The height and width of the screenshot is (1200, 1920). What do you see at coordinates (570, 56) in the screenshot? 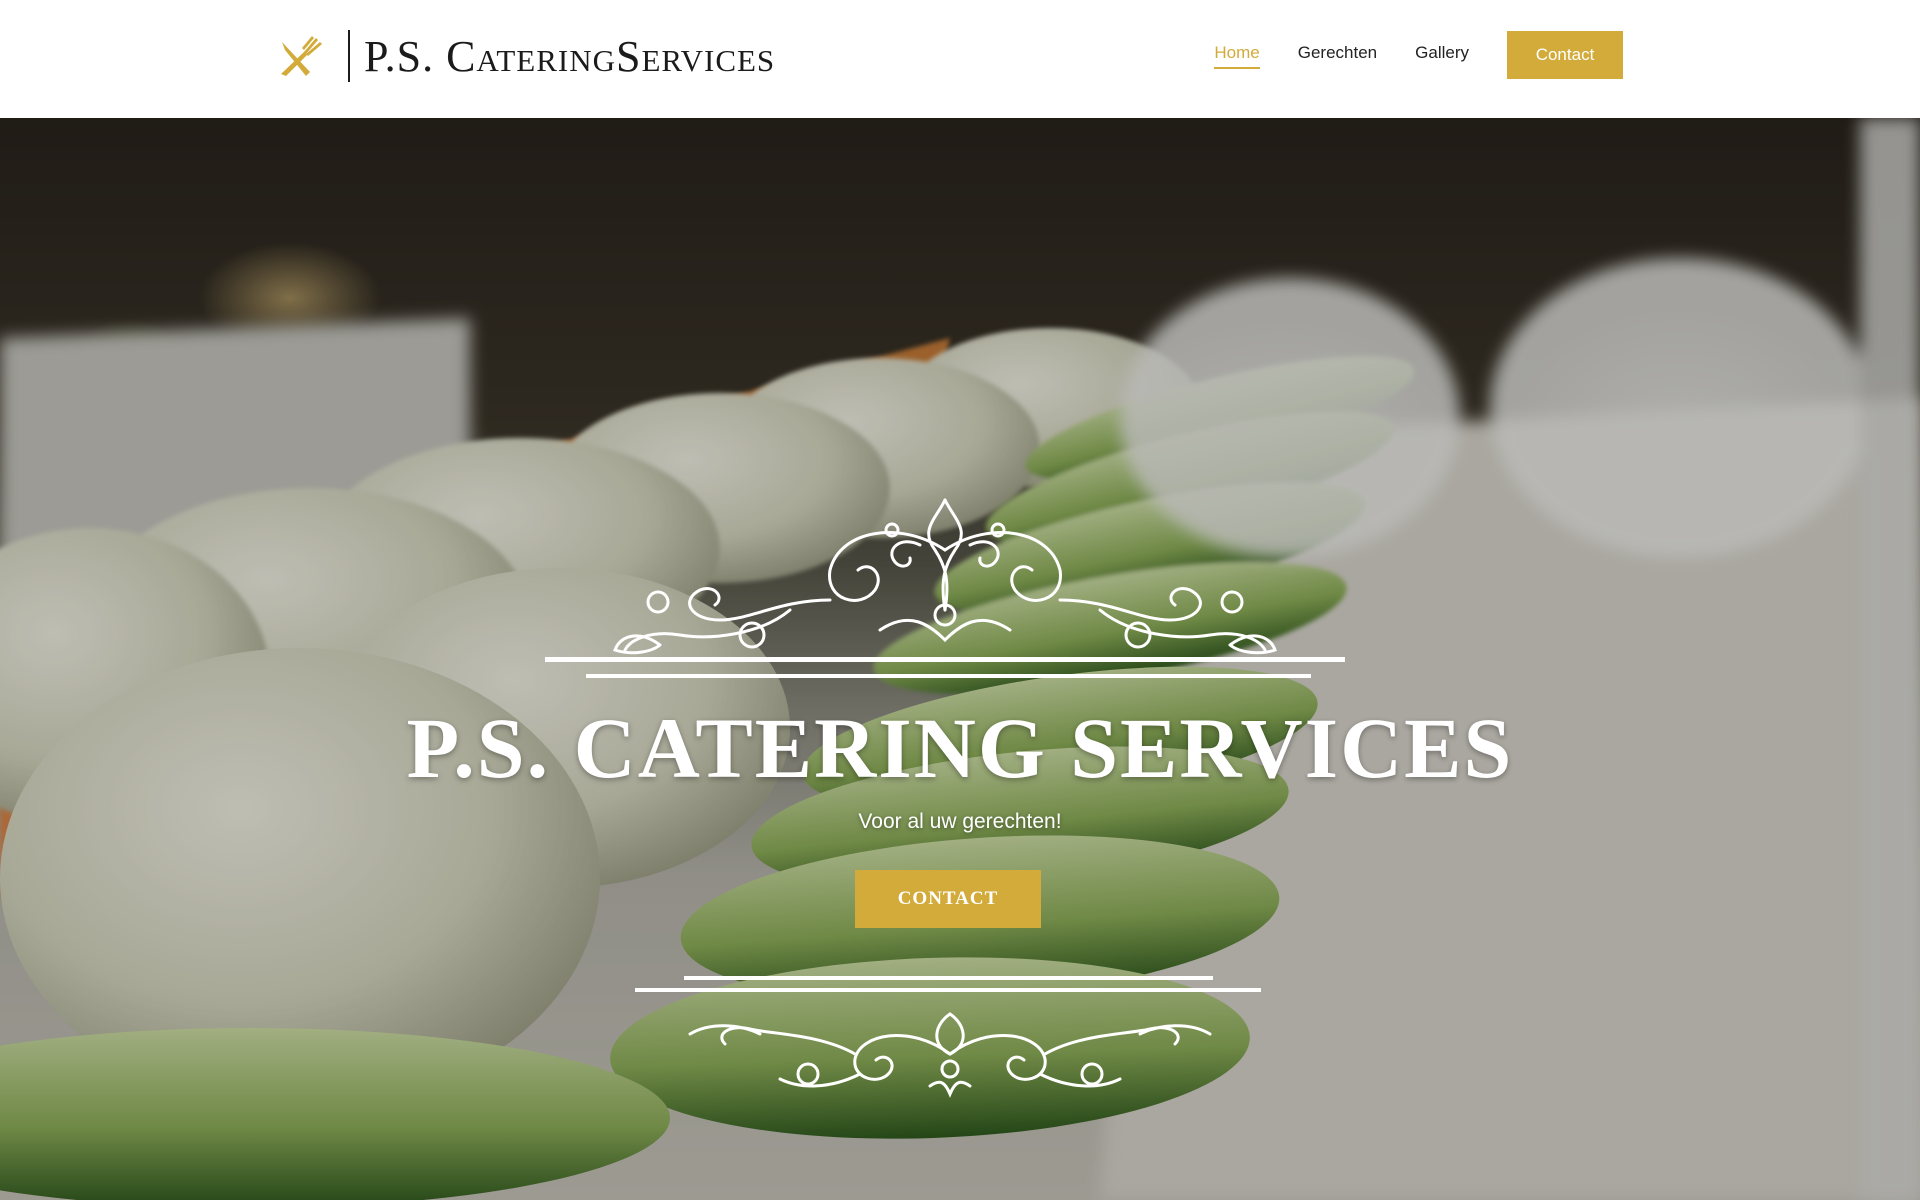
I see `logo-text: P.S. CateringServices` at bounding box center [570, 56].